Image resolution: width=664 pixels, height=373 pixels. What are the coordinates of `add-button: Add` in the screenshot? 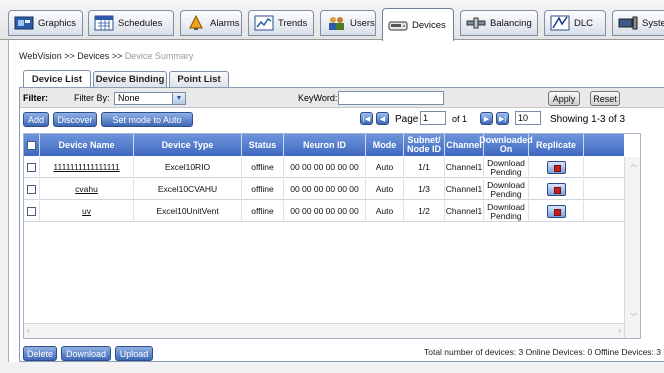 It's located at (36, 119).